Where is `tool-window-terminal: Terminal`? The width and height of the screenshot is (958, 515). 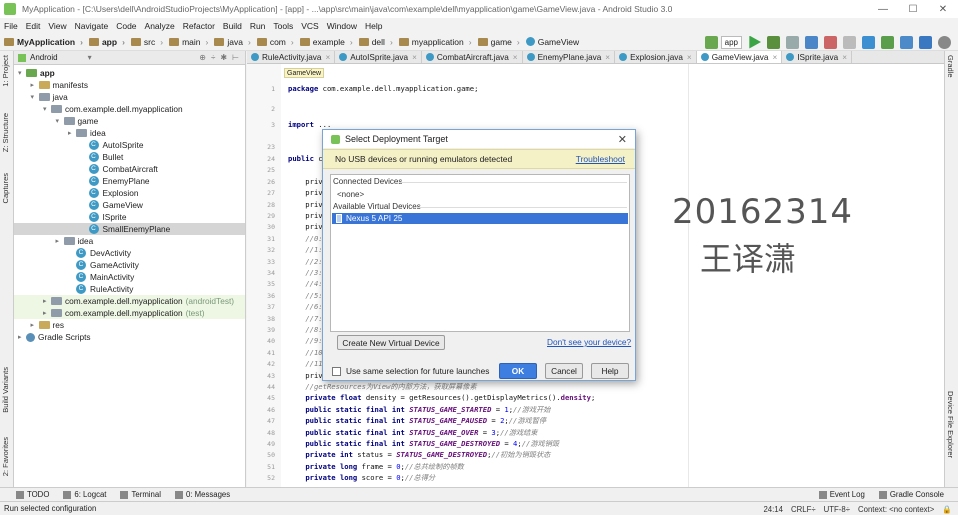
tool-window-terminal: Terminal is located at coordinates (140, 494).